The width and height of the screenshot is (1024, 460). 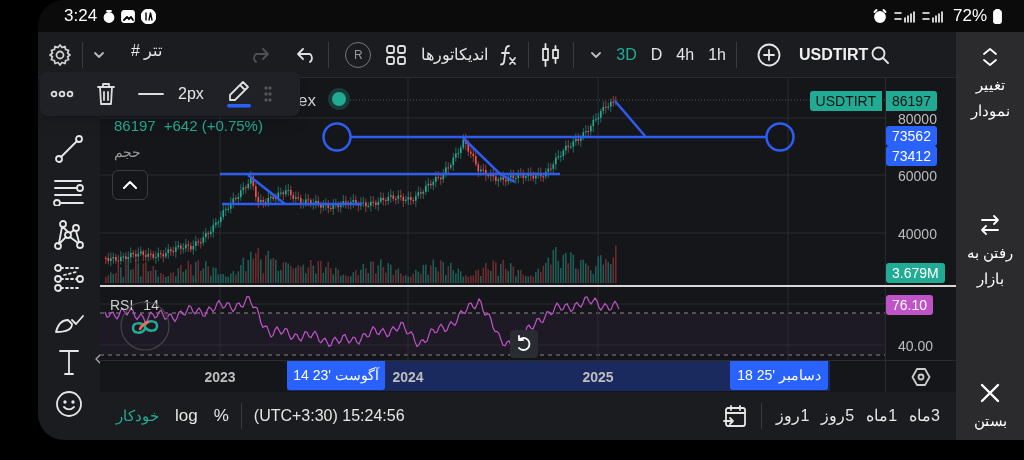 What do you see at coordinates (81, 16) in the screenshot?
I see `clock-time: 3:24` at bounding box center [81, 16].